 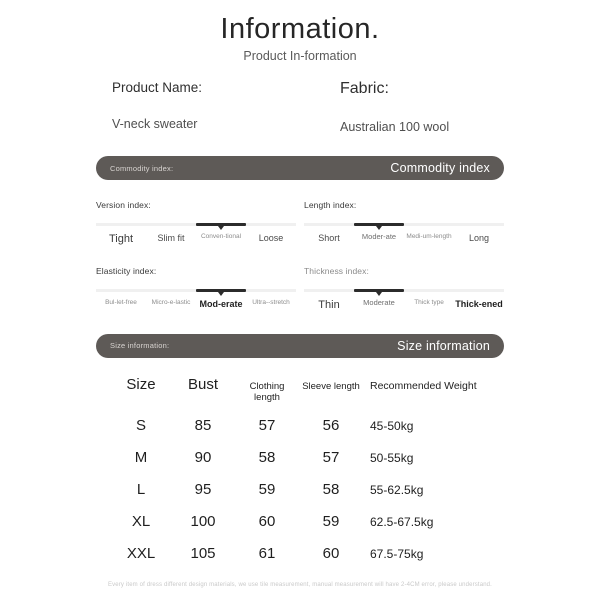 What do you see at coordinates (221, 304) in the screenshot?
I see `scale-option-label-selected: Mod-erate` at bounding box center [221, 304].